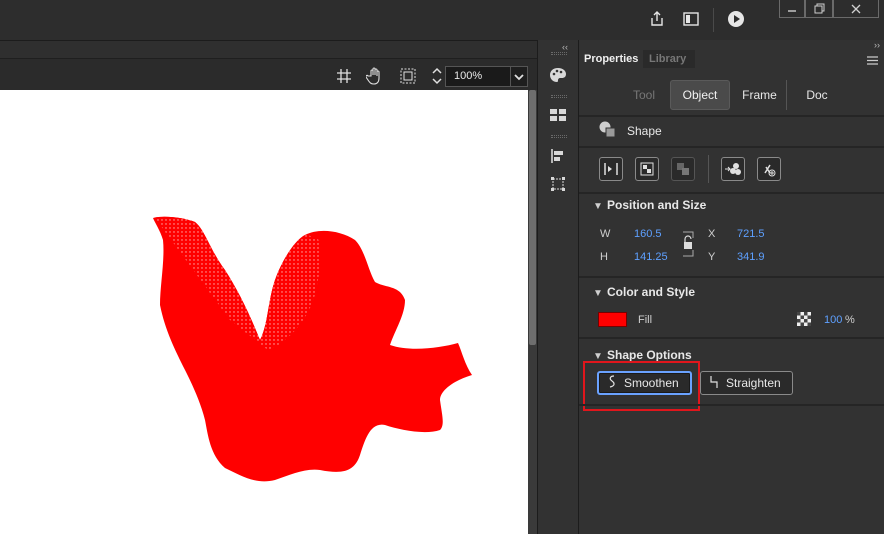 The height and width of the screenshot is (534, 884). Describe the element at coordinates (733, 169) in the screenshot. I see `add-motion-icon` at that location.